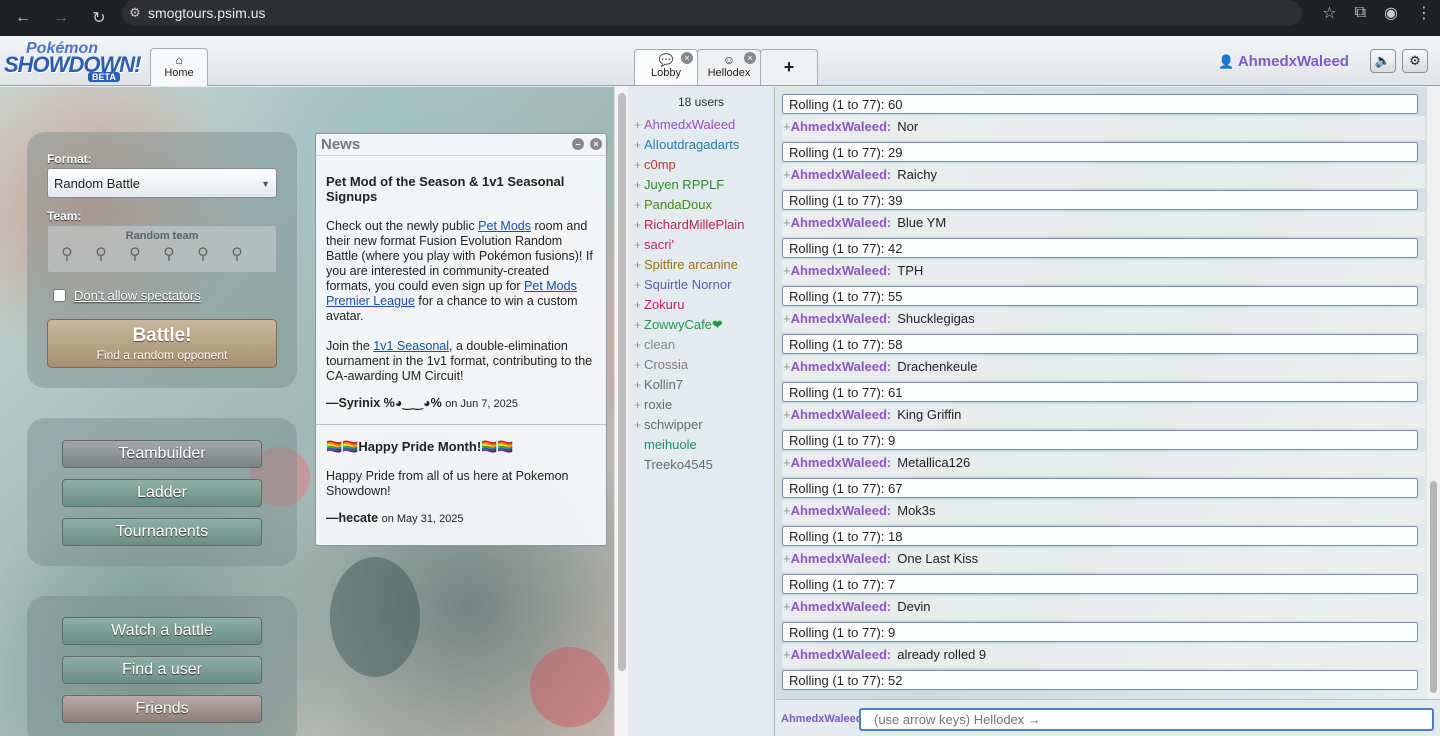  I want to click on minimize-icon: –, so click(578, 144).